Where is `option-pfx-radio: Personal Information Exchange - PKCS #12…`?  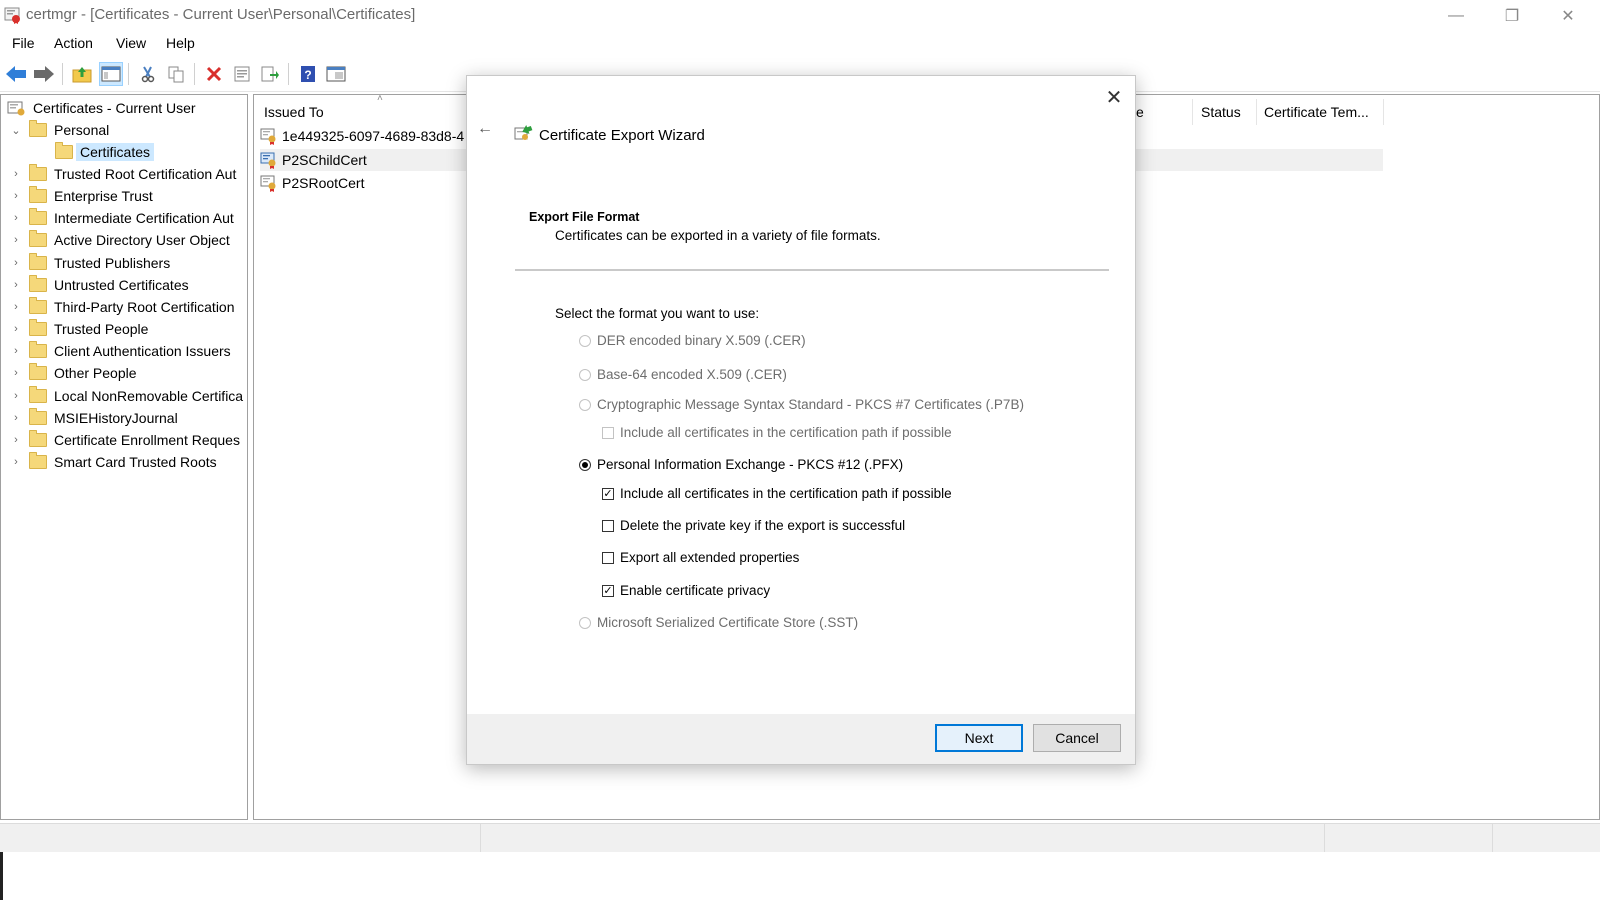 option-pfx-radio: Personal Information Exchange - PKCS #12… is located at coordinates (741, 464).